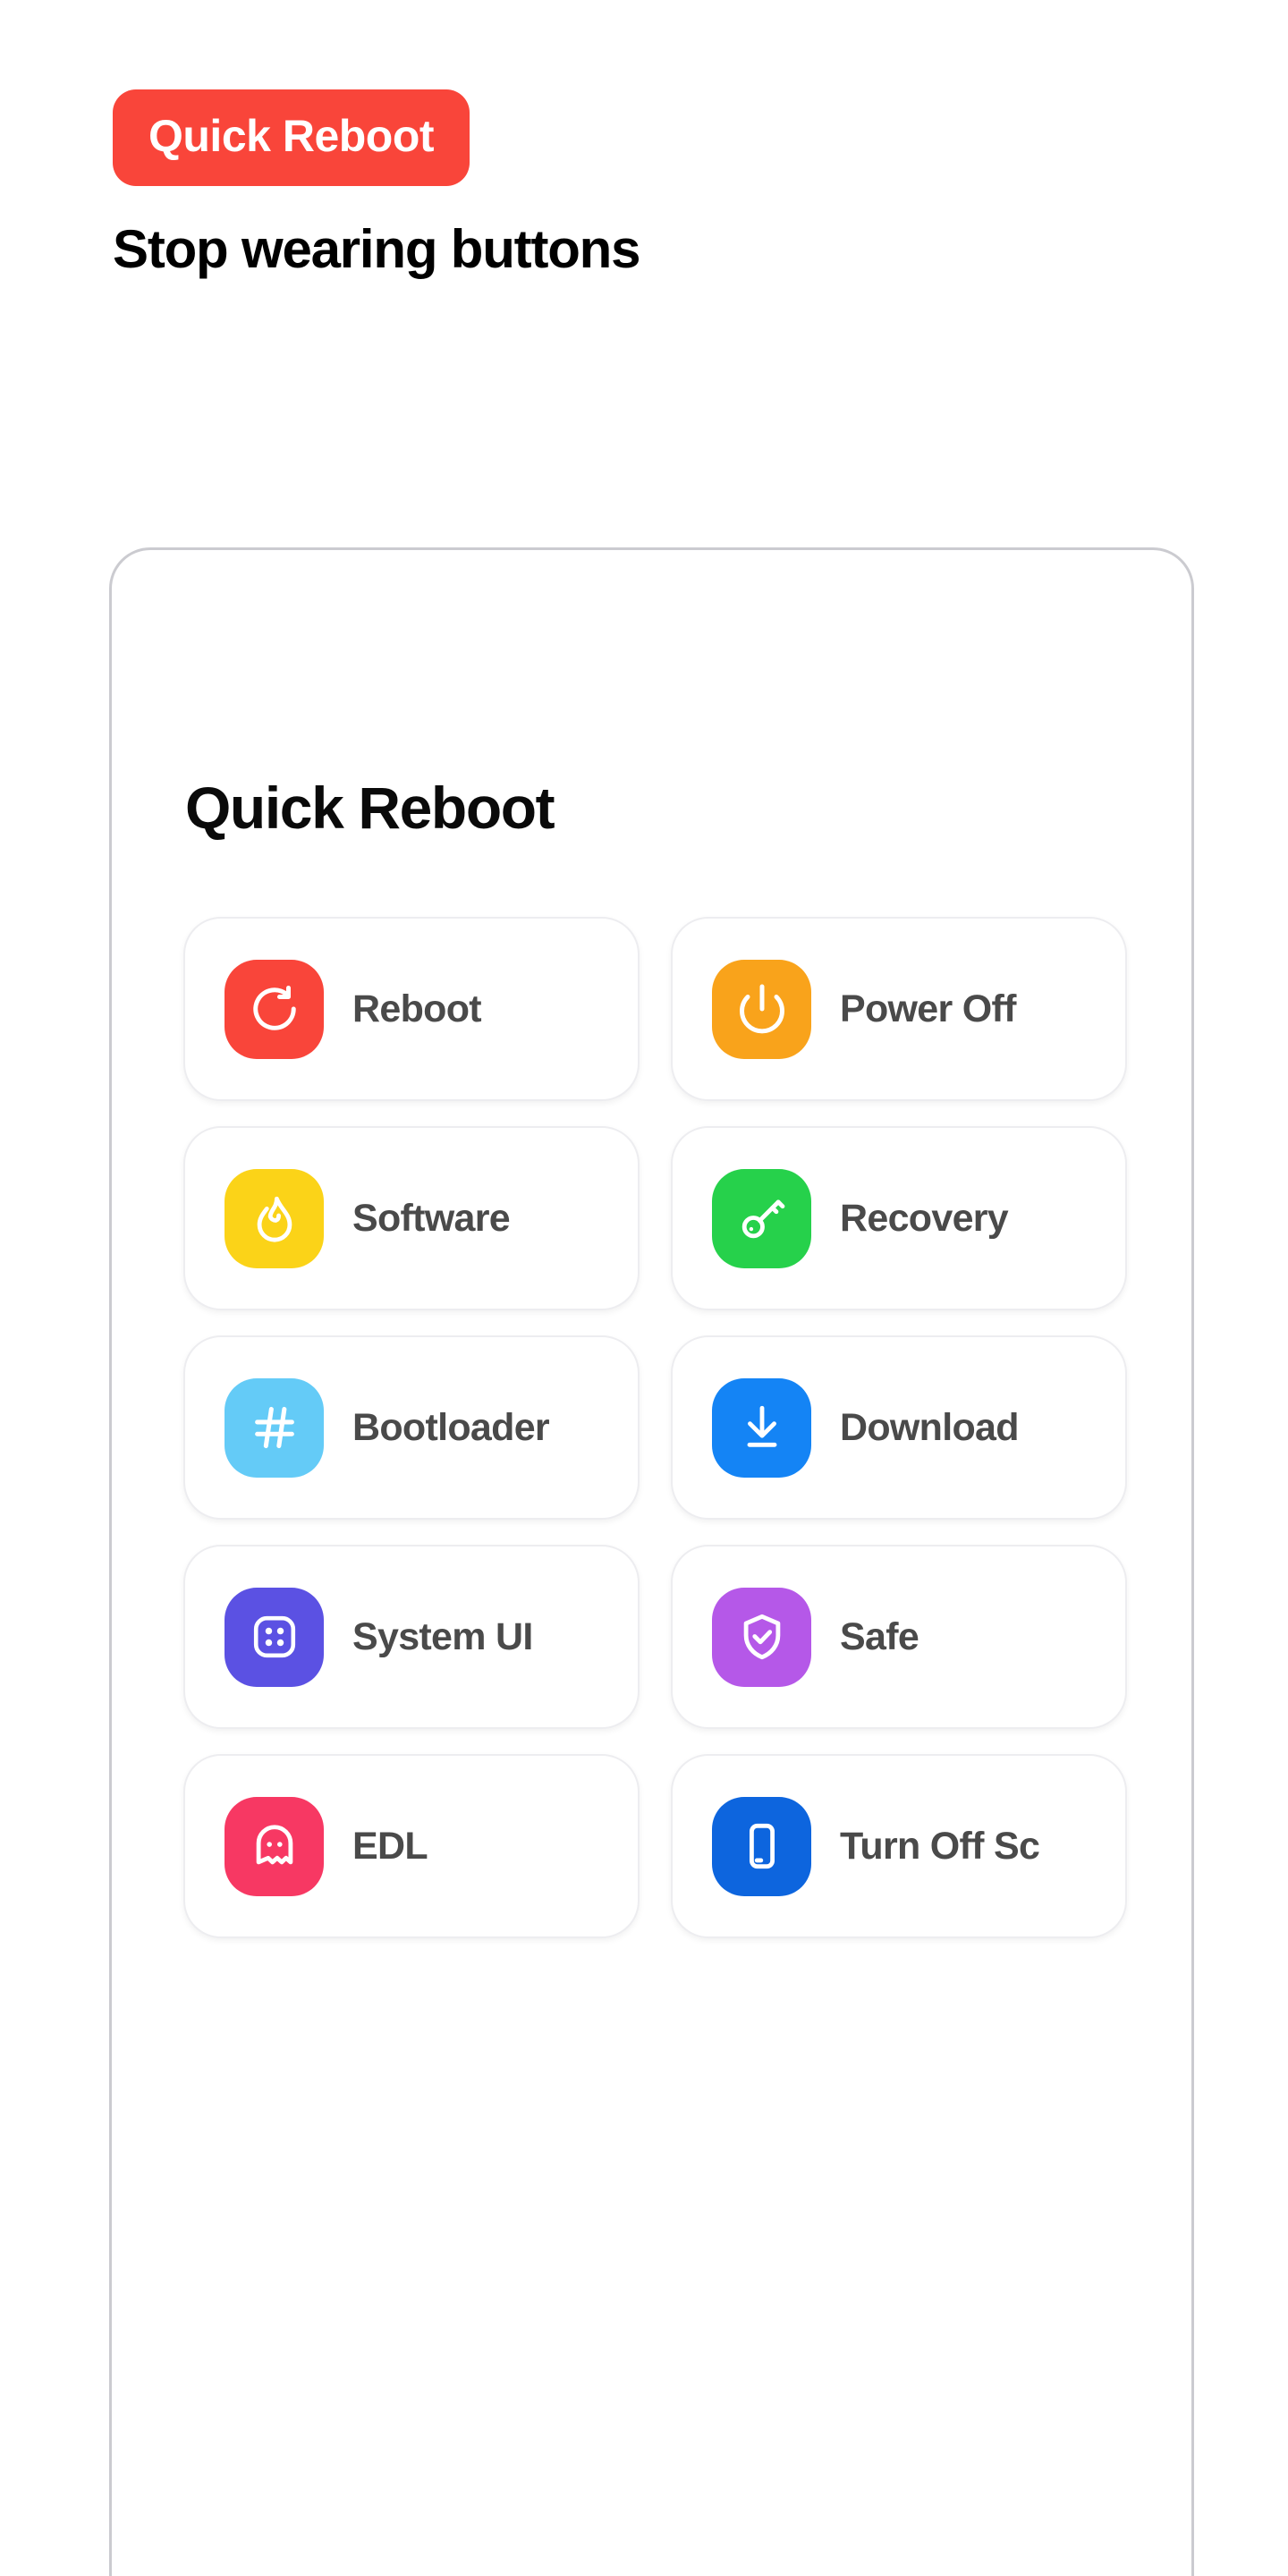 Image resolution: width=1288 pixels, height=2576 pixels. I want to click on action-button-bootloader: Bootloader, so click(411, 1427).